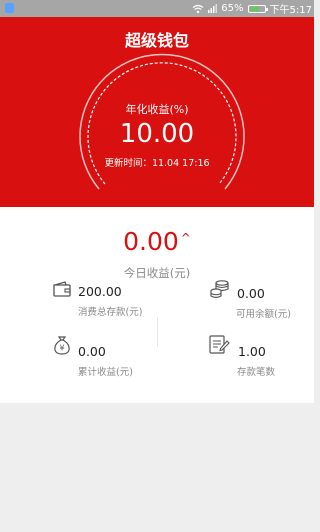 Image resolution: width=320 pixels, height=532 pixels. What do you see at coordinates (180, 163) in the screenshot?
I see `update-time-value: 11.04 17:16` at bounding box center [180, 163].